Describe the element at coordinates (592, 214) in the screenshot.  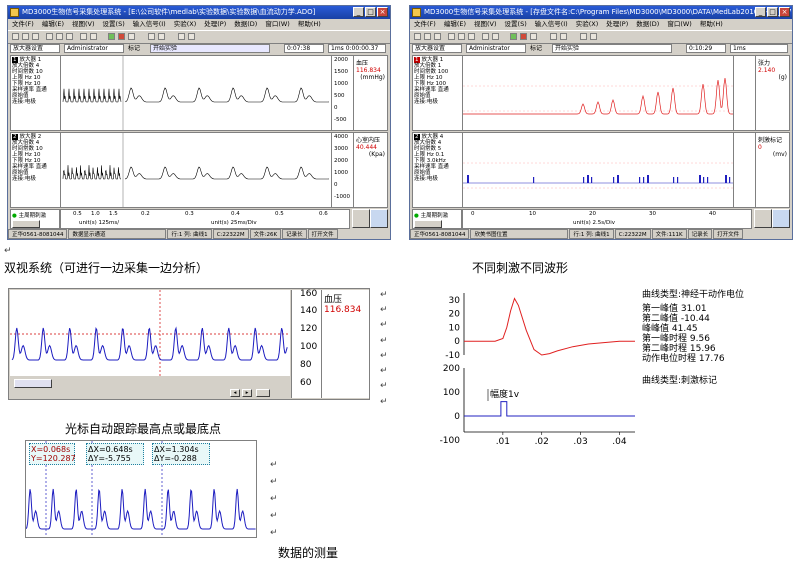
I see `x-tick-label: 20` at that location.